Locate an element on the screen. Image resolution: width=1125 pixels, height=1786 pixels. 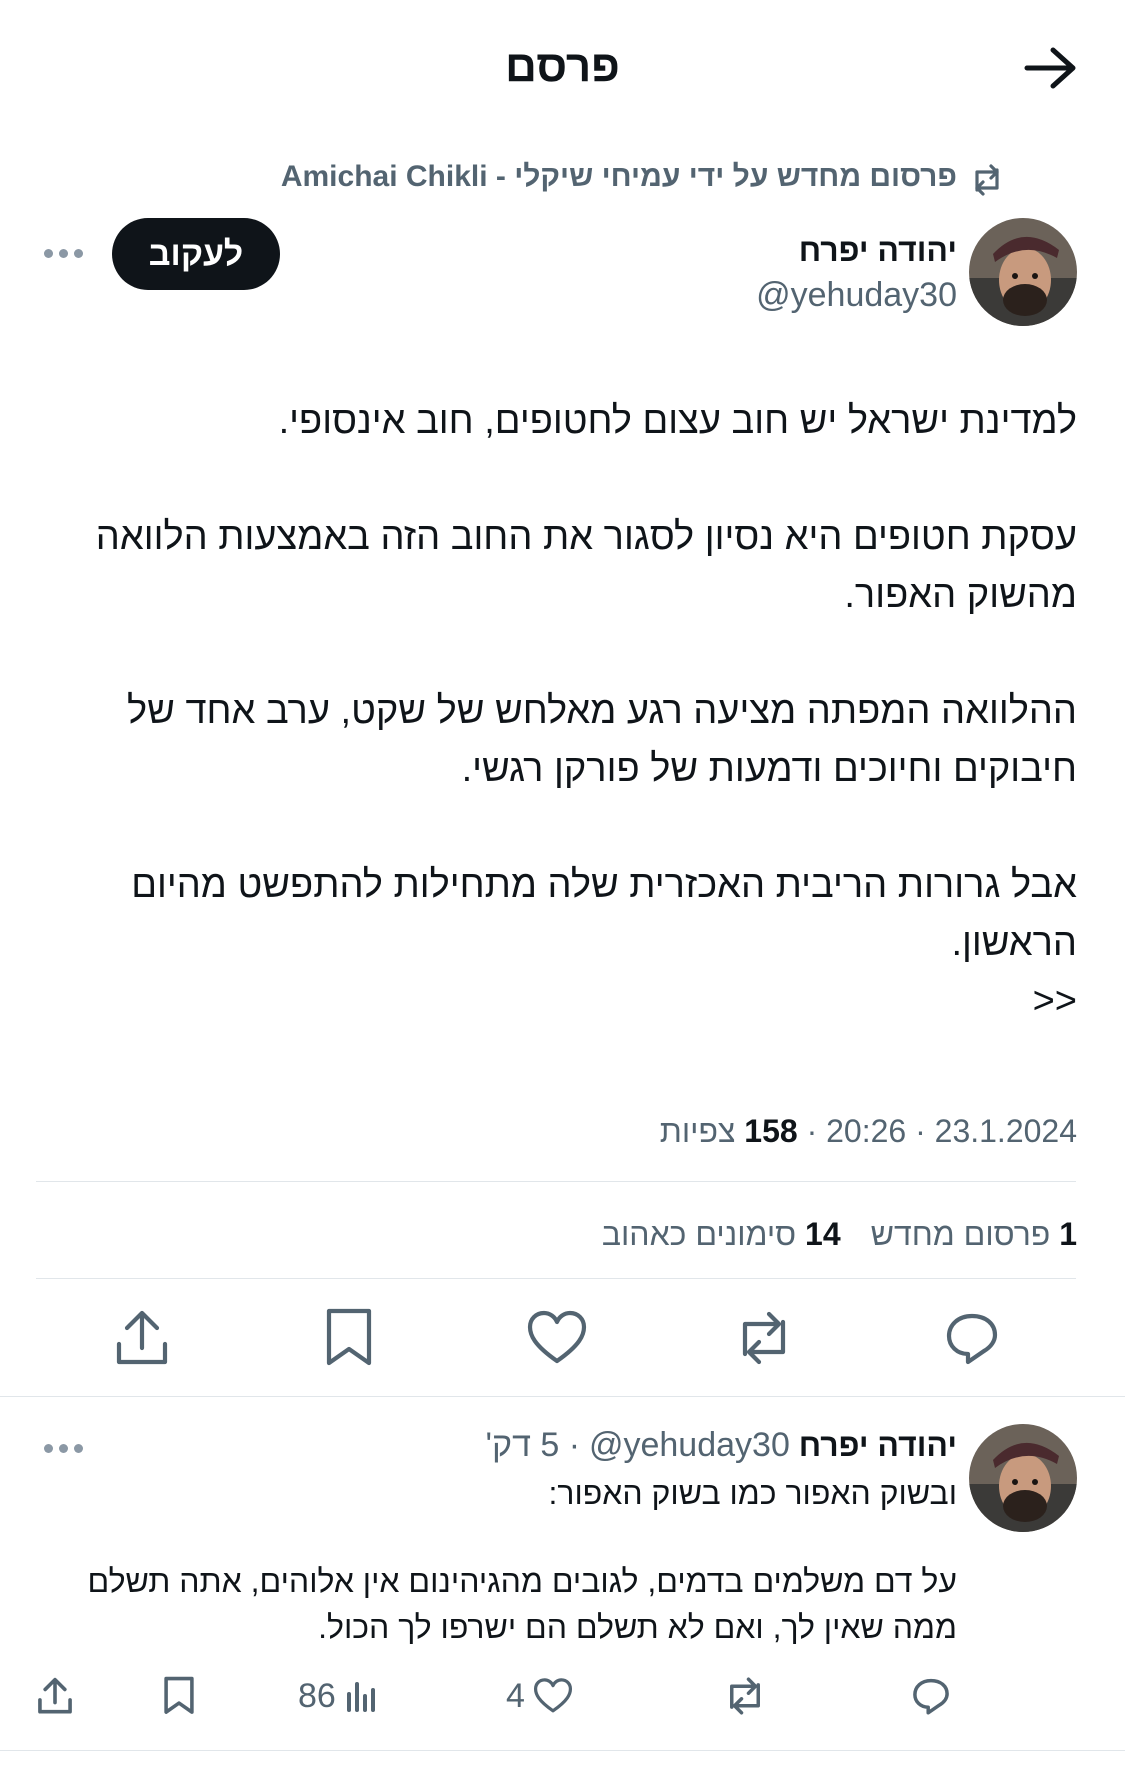
avatar is located at coordinates (1023, 272).